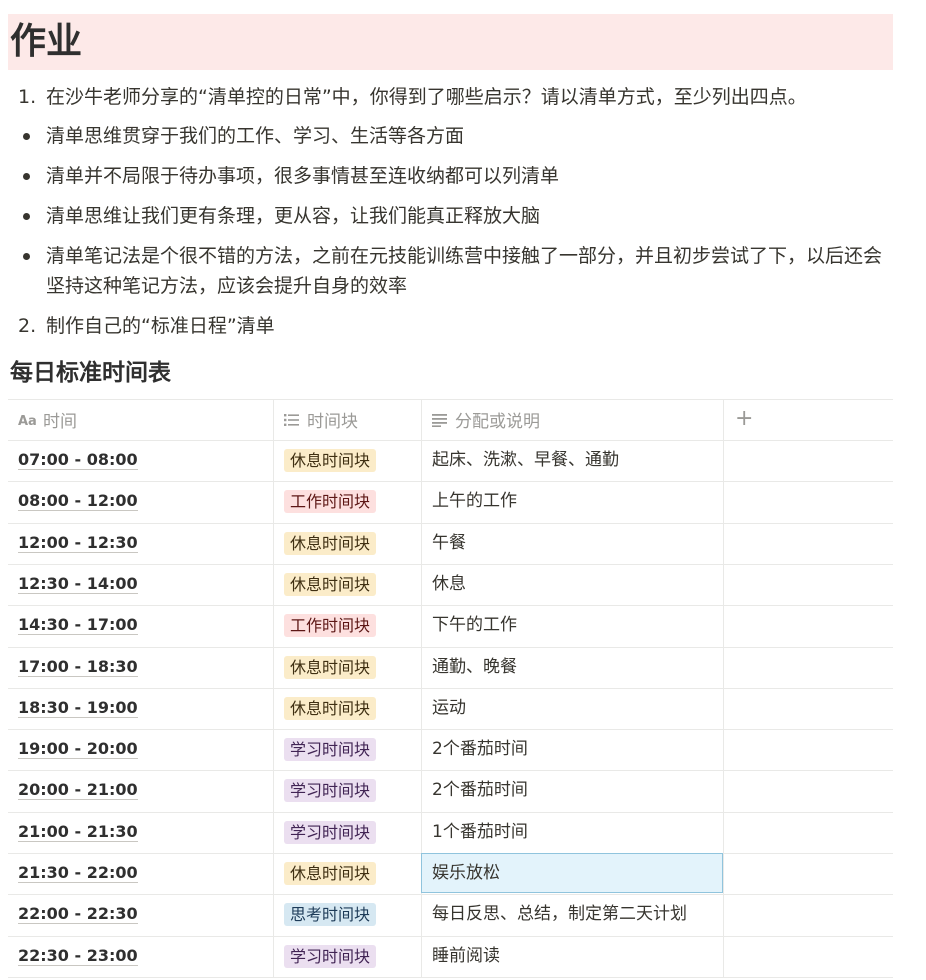 This screenshot has height=980, width=926. I want to click on time-text: 17:00 - 18:30, so click(78, 667).